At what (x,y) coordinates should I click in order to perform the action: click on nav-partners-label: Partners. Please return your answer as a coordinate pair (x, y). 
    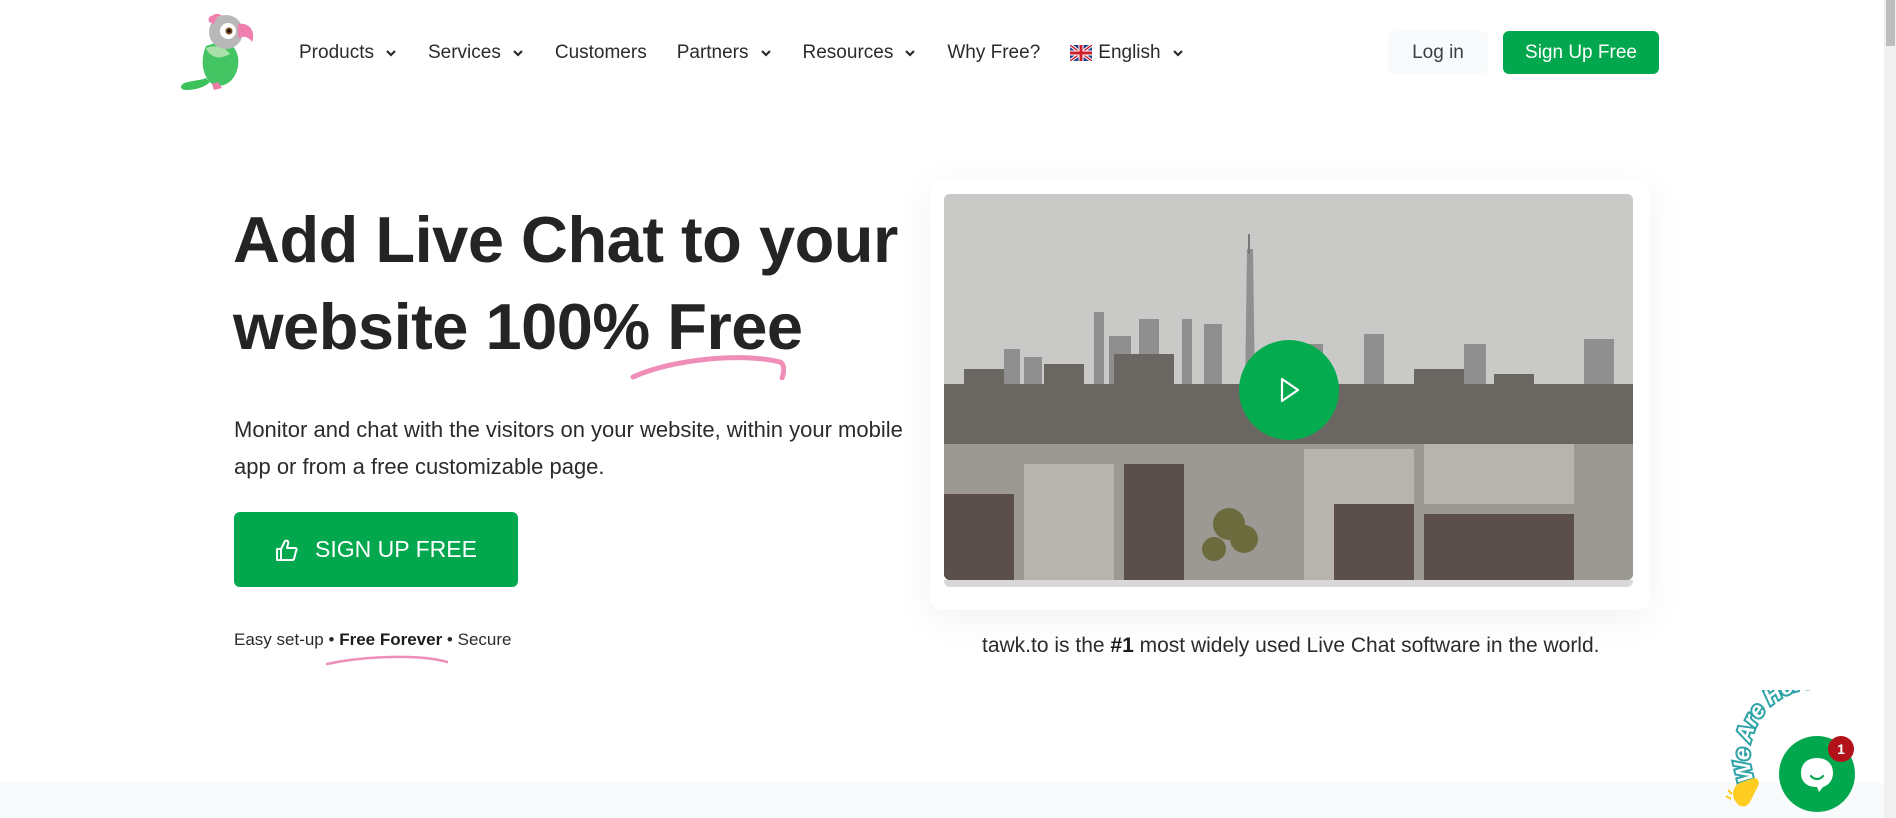
    Looking at the image, I should click on (712, 52).